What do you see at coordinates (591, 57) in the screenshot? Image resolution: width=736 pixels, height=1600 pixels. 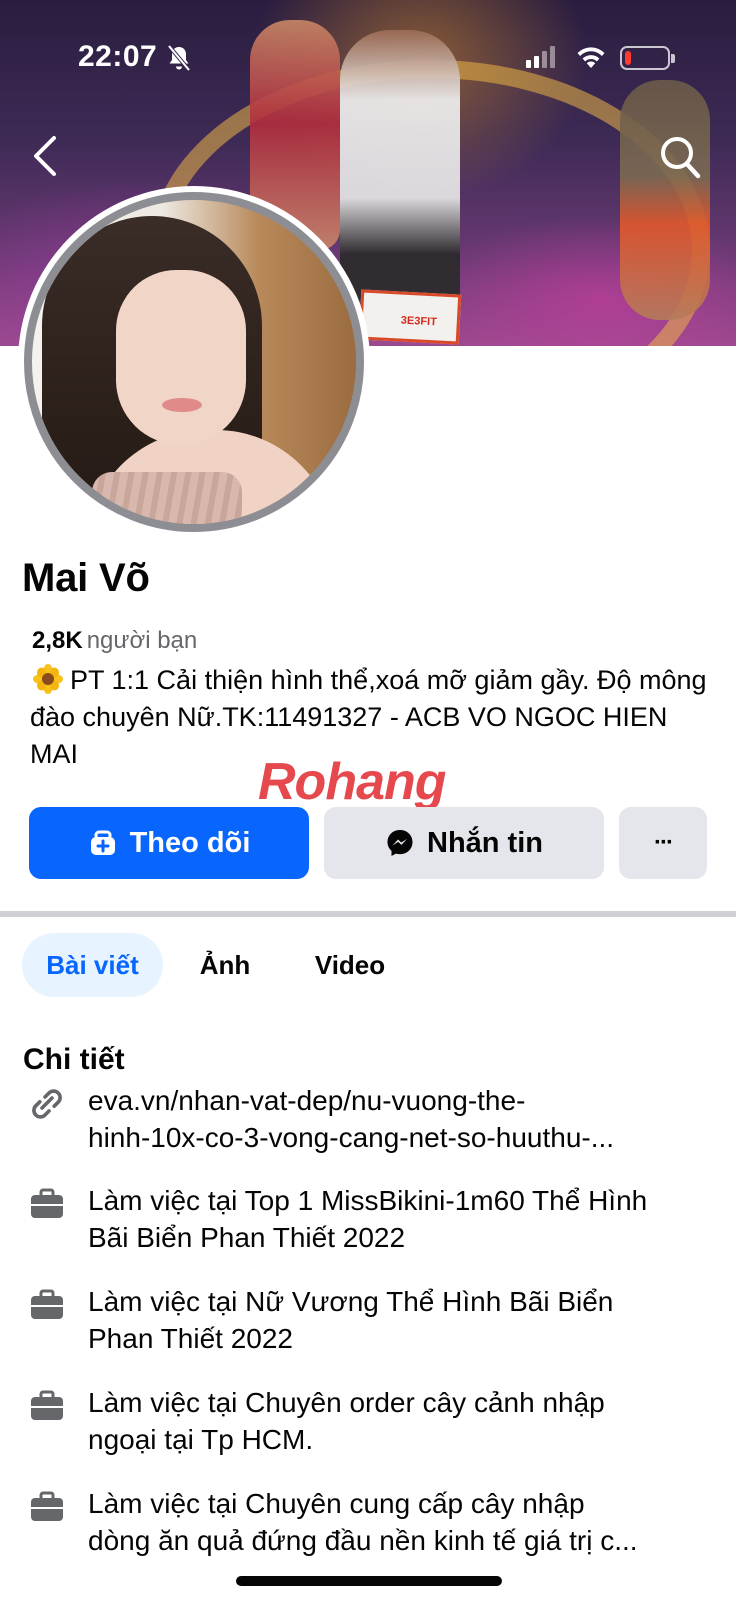 I see `wifi-icon` at bounding box center [591, 57].